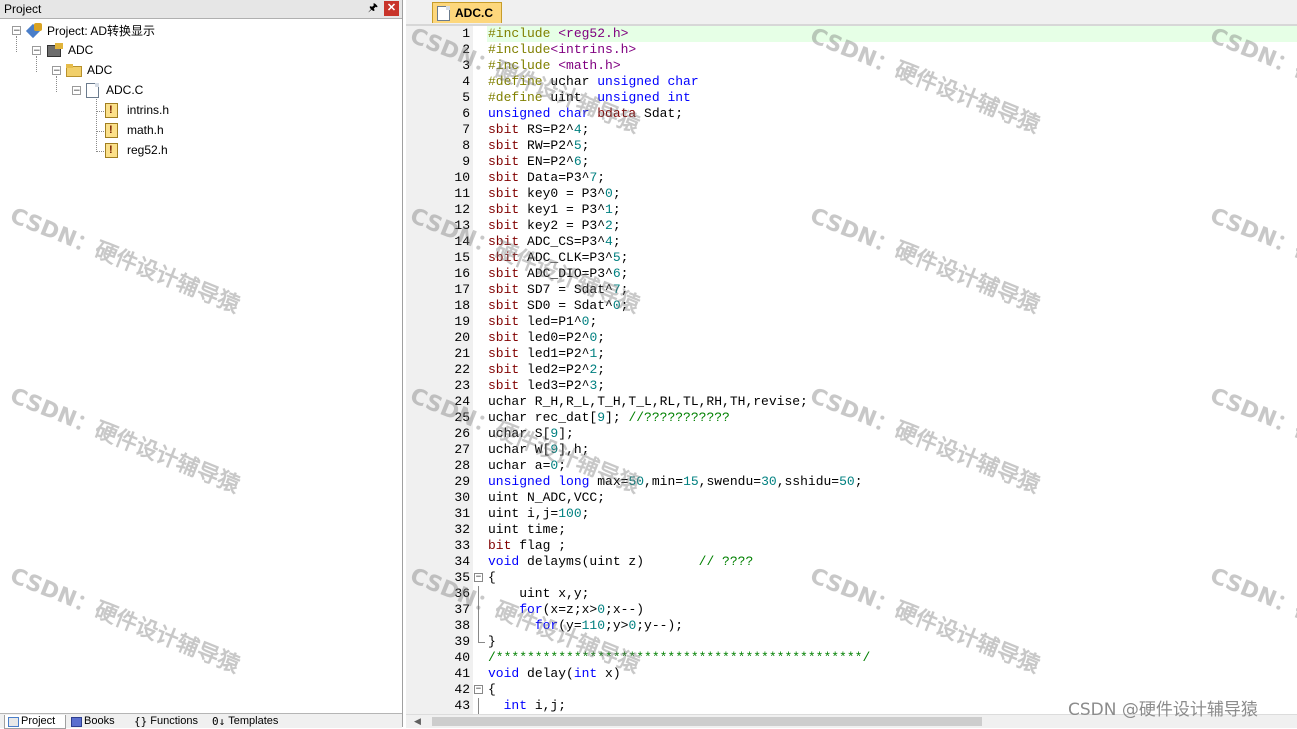 Image resolution: width=1297 pixels, height=729 pixels. What do you see at coordinates (136, 150) in the screenshot?
I see `tree-item-include: reg52.h` at bounding box center [136, 150].